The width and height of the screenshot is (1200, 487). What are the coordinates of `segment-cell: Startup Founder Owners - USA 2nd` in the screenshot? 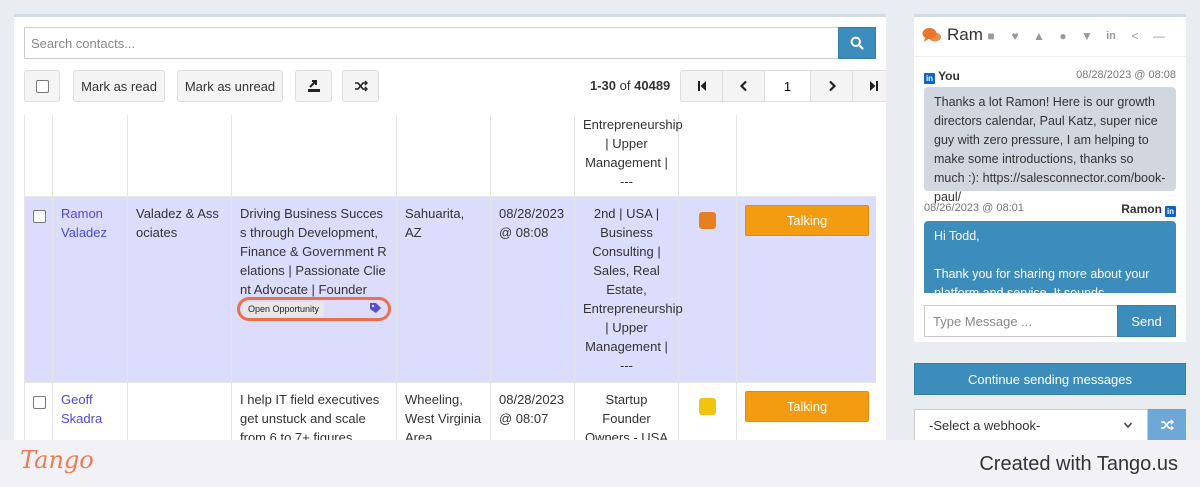 It's located at (627, 413).